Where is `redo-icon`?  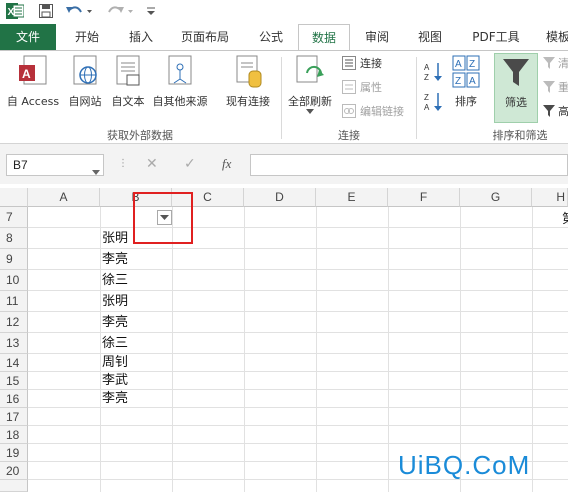 redo-icon is located at coordinates (121, 11).